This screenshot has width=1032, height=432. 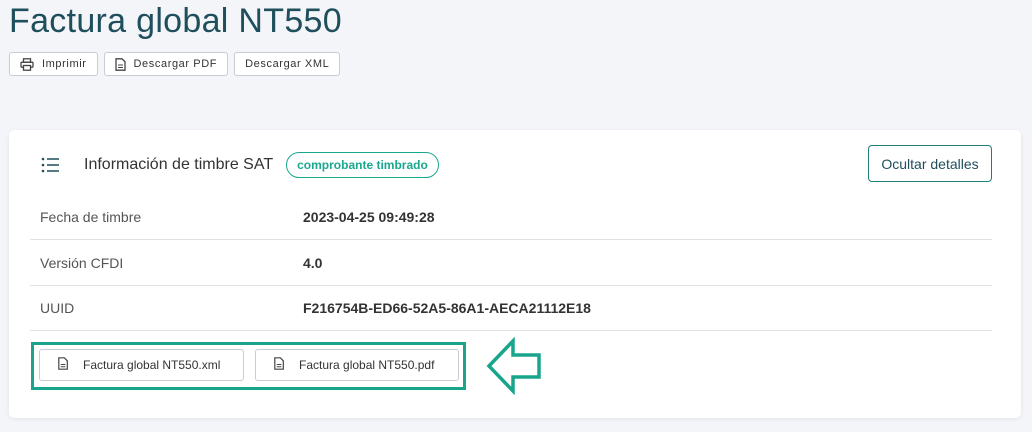 What do you see at coordinates (367, 365) in the screenshot?
I see `pdf-file-label: Factura global NT550.pdf` at bounding box center [367, 365].